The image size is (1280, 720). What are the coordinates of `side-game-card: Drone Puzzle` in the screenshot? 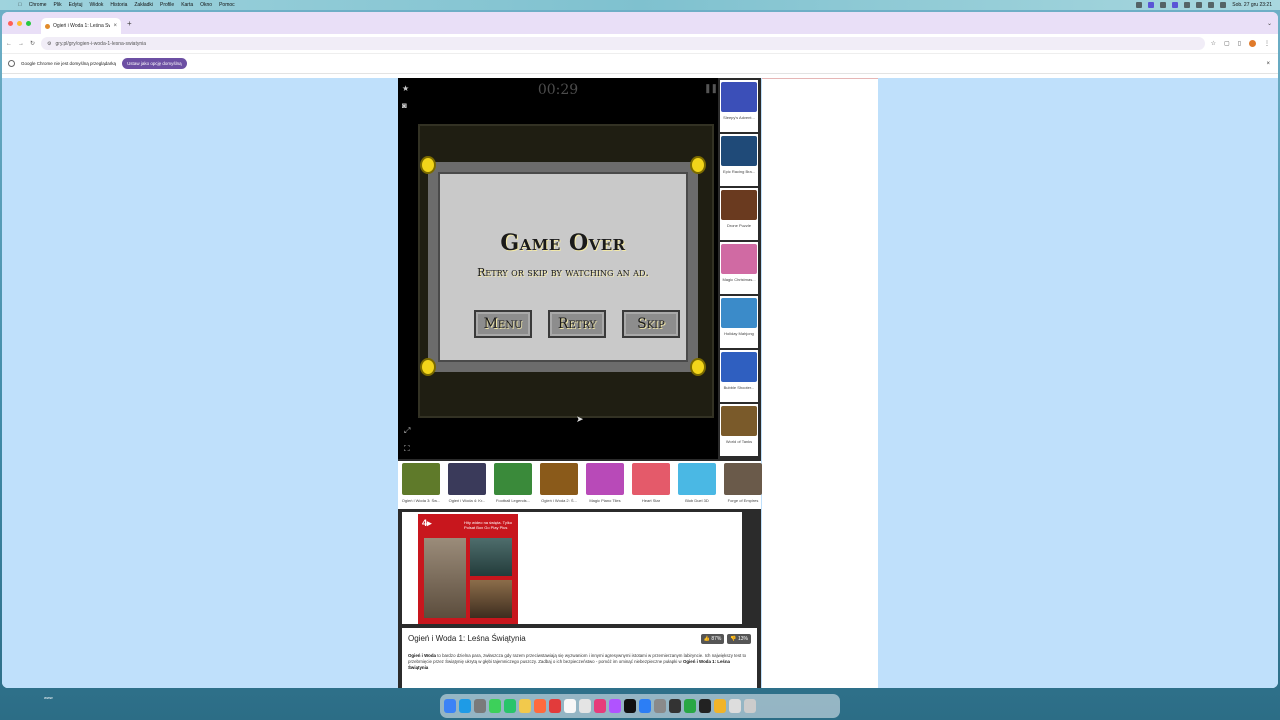 It's located at (739, 214).